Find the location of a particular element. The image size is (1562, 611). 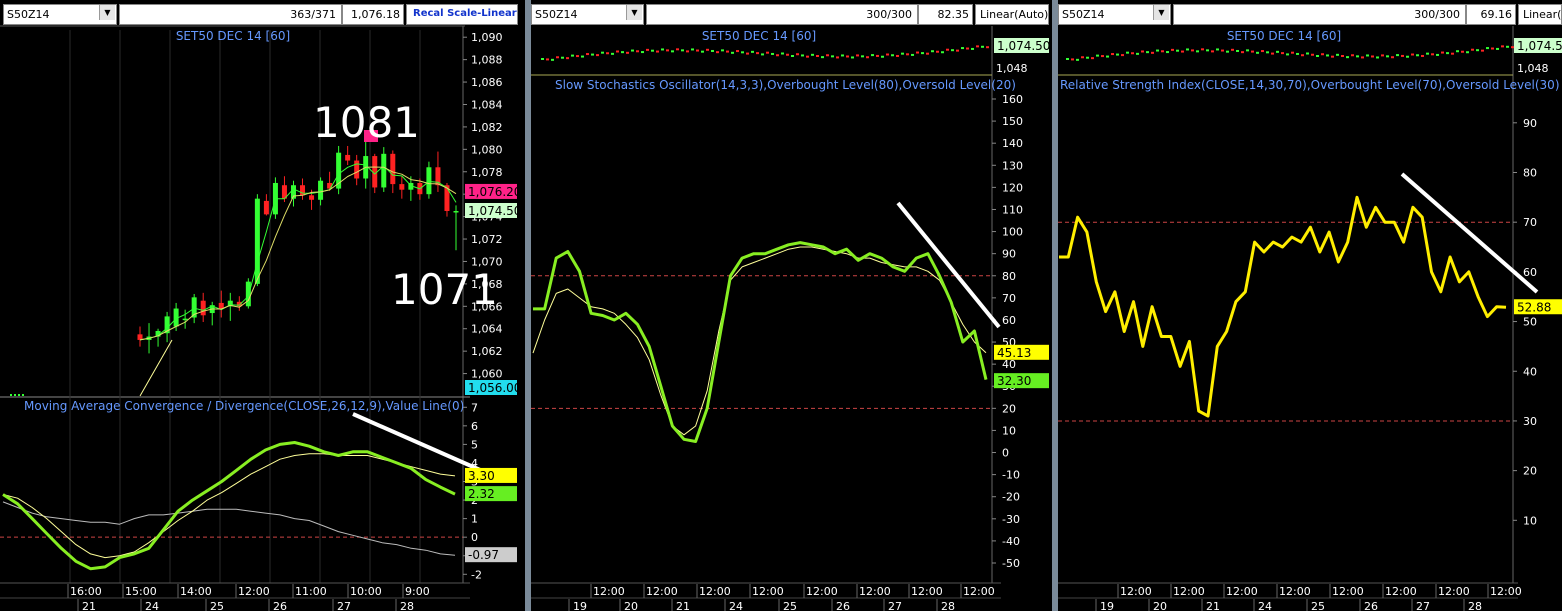

price-tick-label: 1,072 is located at coordinates (487, 239).